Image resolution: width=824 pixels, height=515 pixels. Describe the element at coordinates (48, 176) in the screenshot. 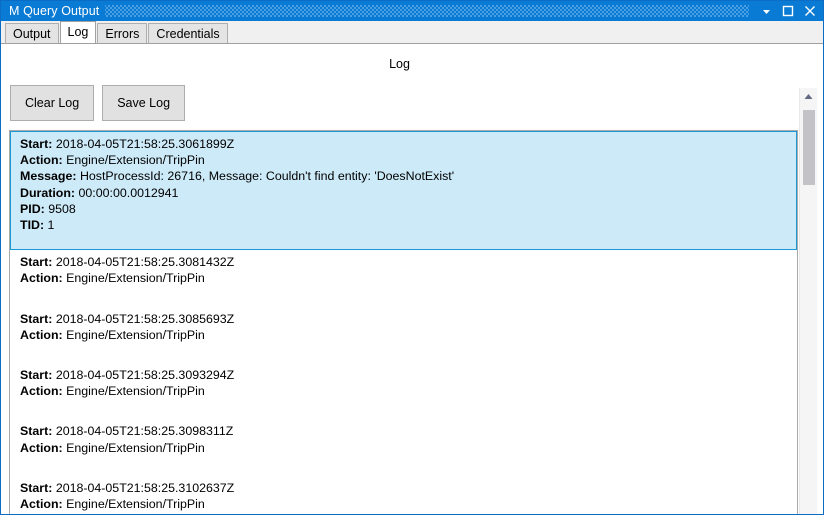

I see `log-label-message: Message:` at that location.